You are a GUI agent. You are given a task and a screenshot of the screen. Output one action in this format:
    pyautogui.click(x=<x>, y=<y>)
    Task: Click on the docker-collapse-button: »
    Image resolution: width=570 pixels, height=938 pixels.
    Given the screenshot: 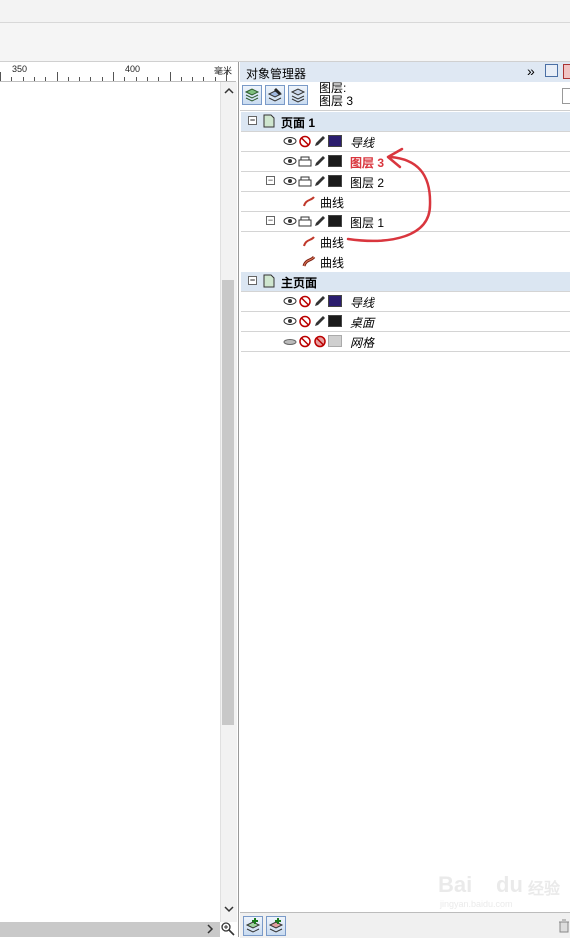 What is the action you would take?
    pyautogui.click(x=531, y=71)
    